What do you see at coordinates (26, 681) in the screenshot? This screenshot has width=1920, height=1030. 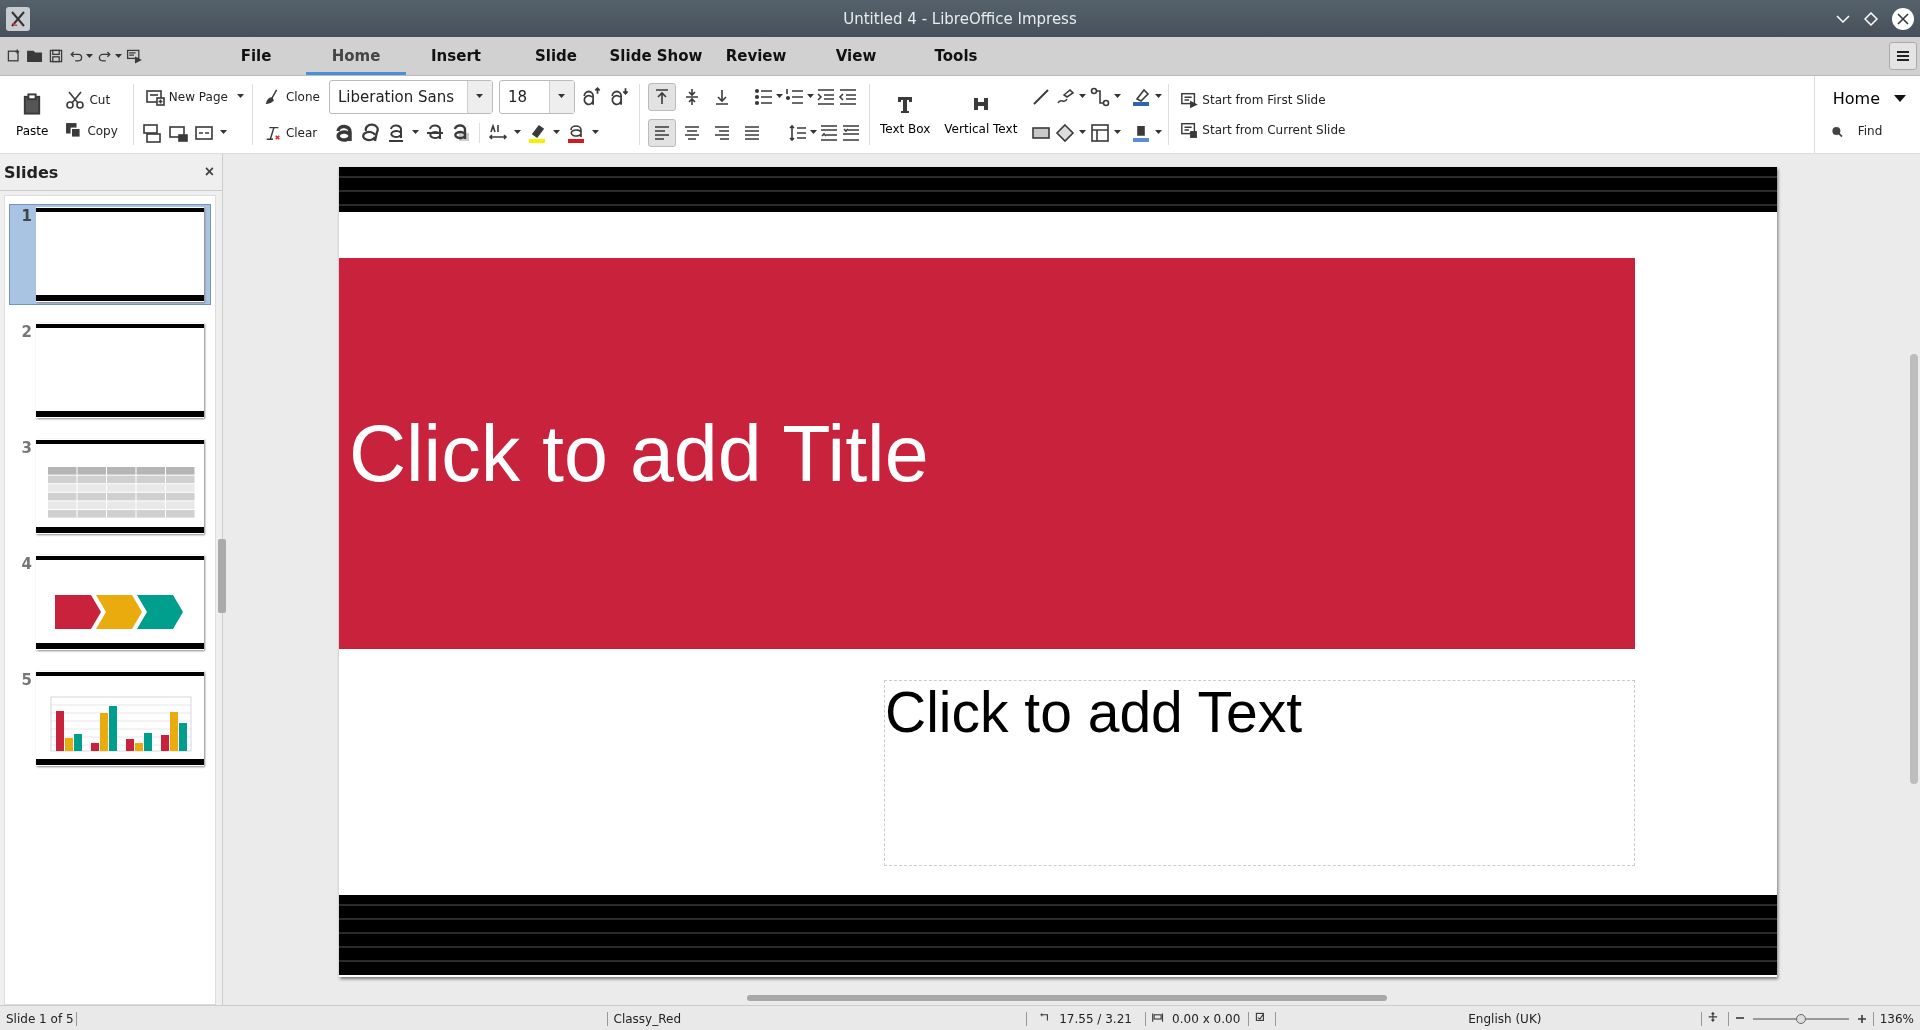 I see `slide-number: 5` at bounding box center [26, 681].